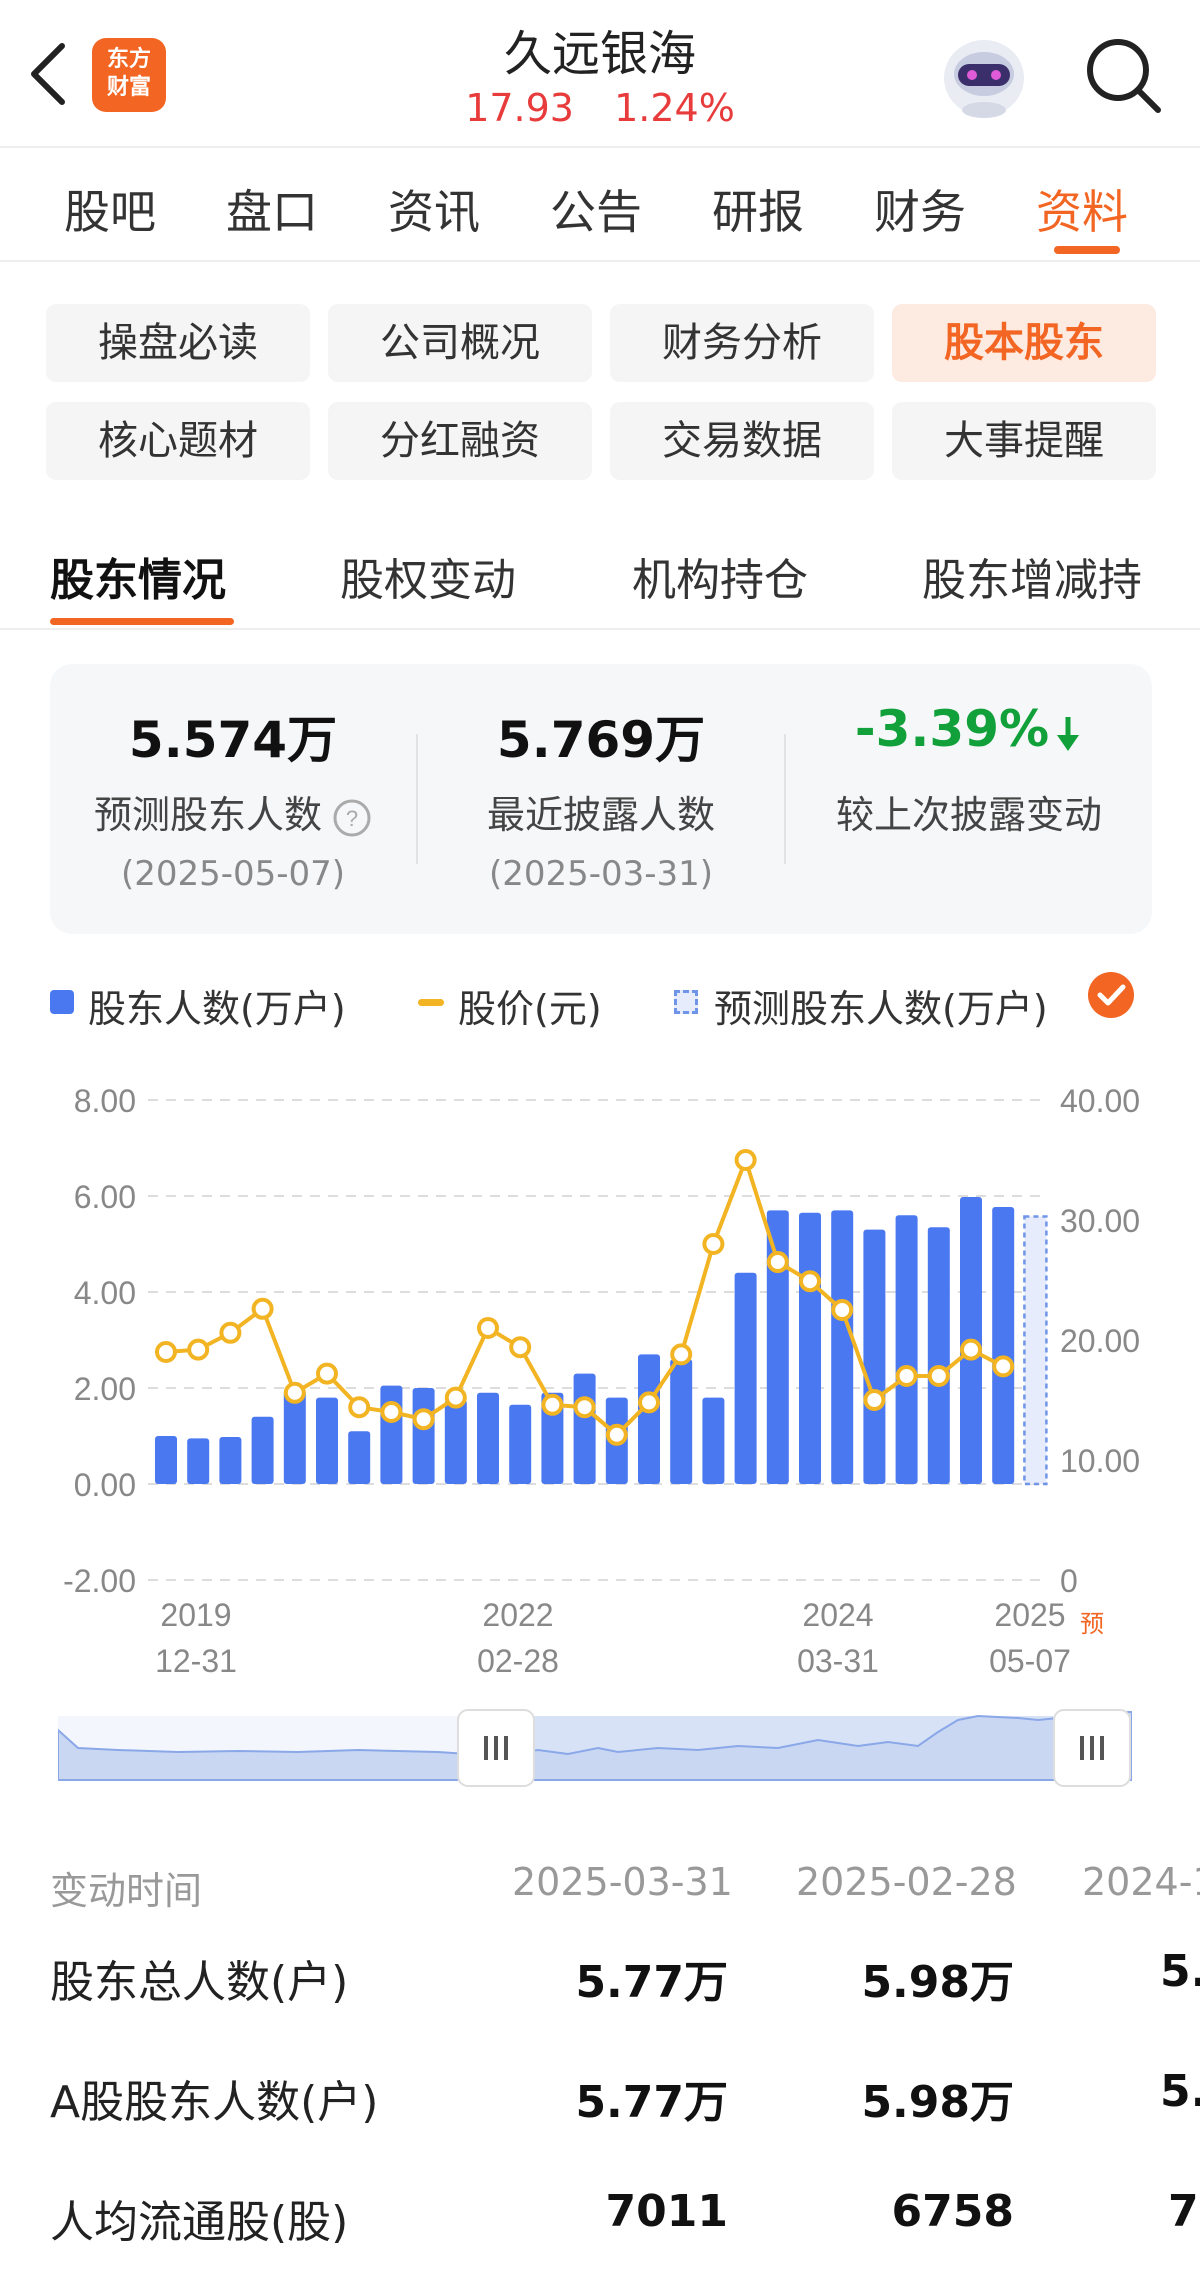 The image size is (1200, 2281). I want to click on legend-predicted-label: 预测股东人数(万户), so click(881, 1009).